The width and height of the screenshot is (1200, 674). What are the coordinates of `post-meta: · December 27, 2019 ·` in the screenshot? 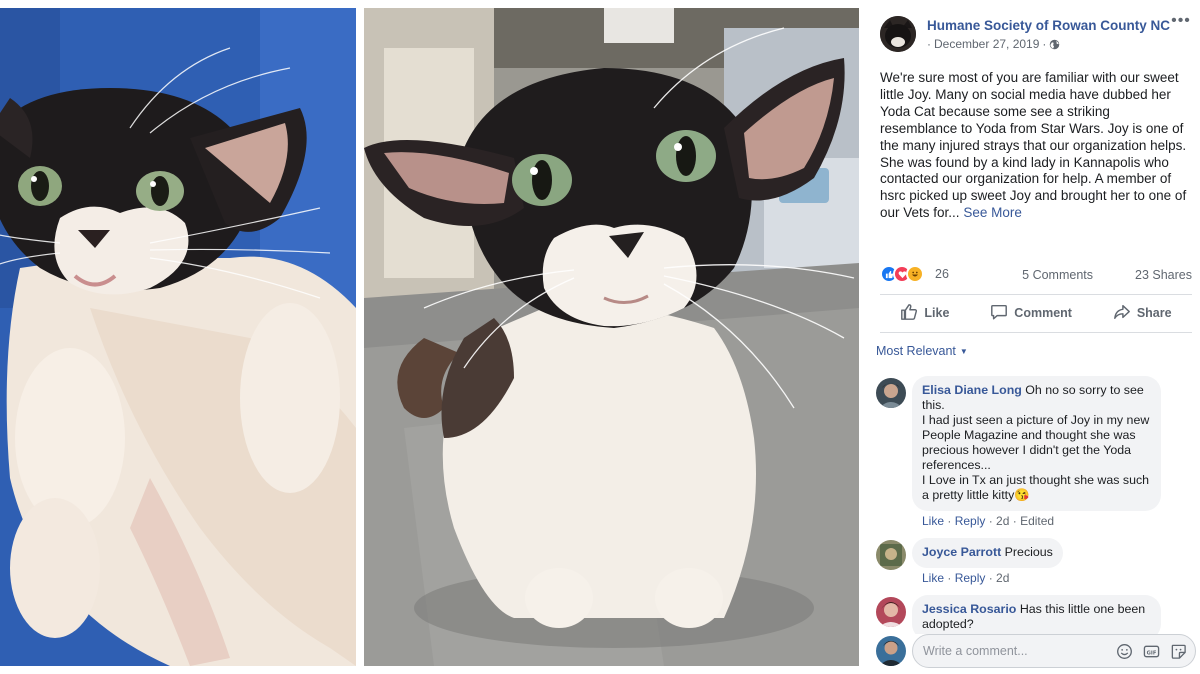 It's located at (993, 44).